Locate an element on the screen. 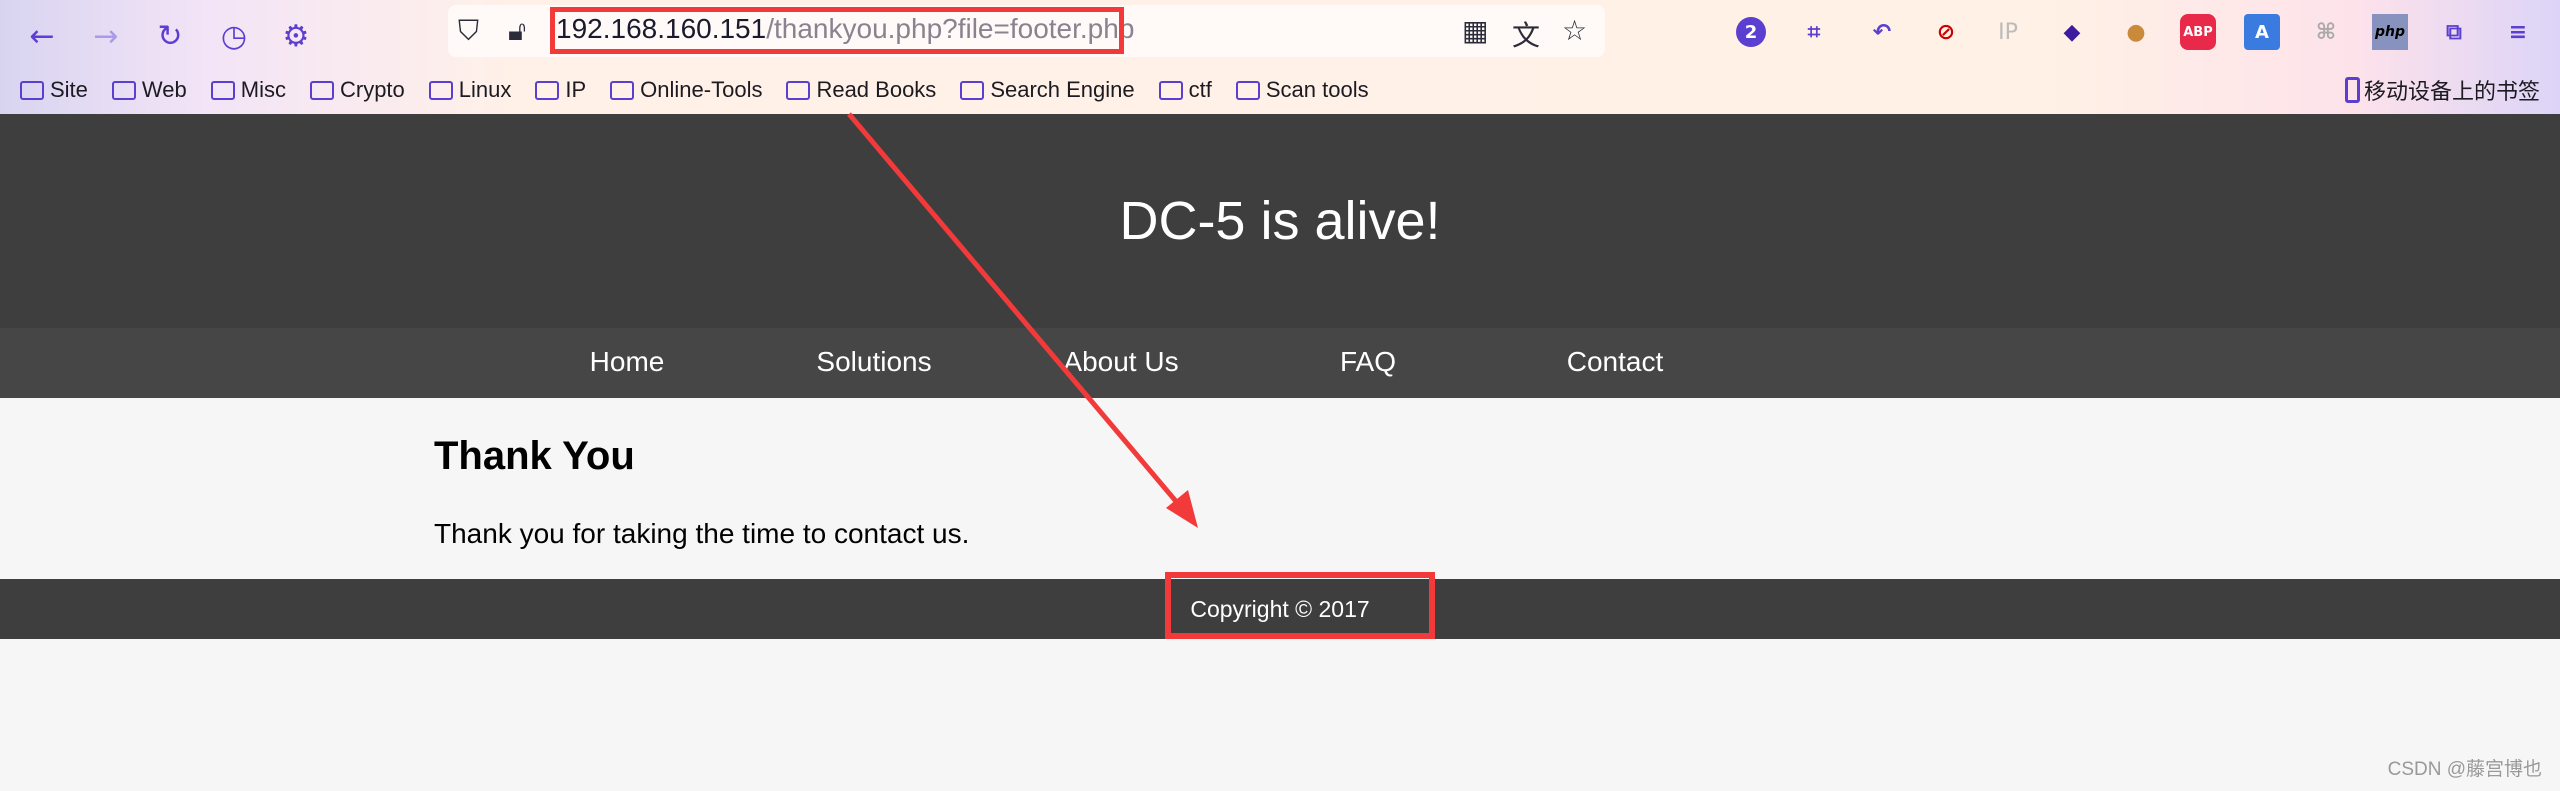 The width and height of the screenshot is (2560, 791). bookmark-label: Site is located at coordinates (69, 89).